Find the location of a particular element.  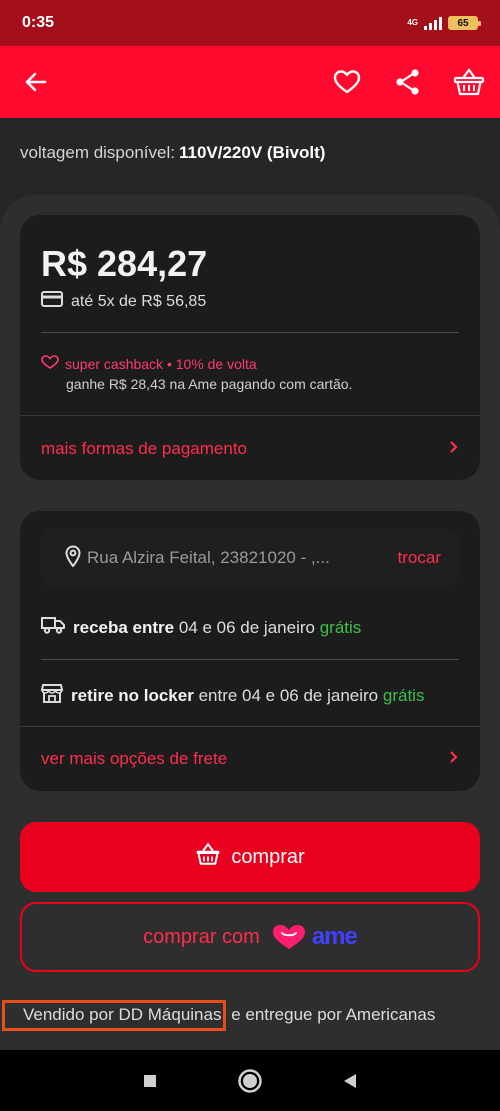

status-icons: 4G 65 is located at coordinates (444, 23).